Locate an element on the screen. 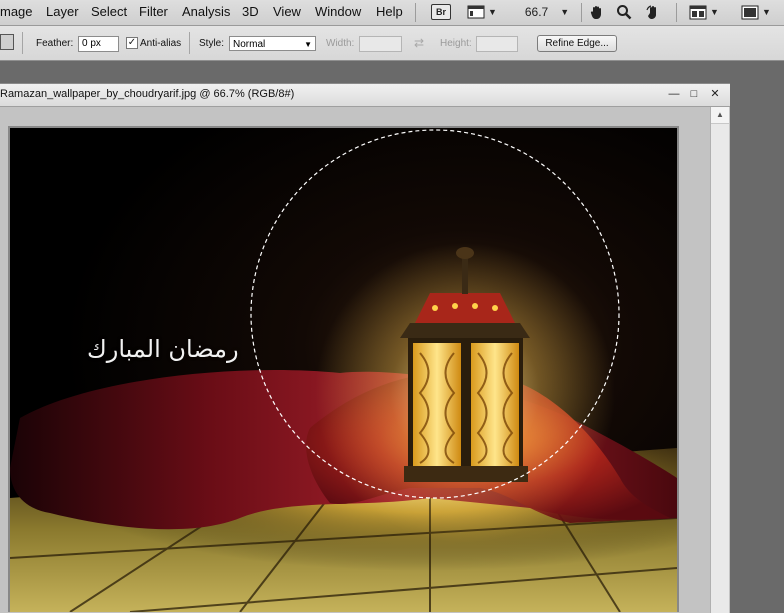 The width and height of the screenshot is (784, 613). artwork-caption: رمضان المبارك is located at coordinates (163, 349).